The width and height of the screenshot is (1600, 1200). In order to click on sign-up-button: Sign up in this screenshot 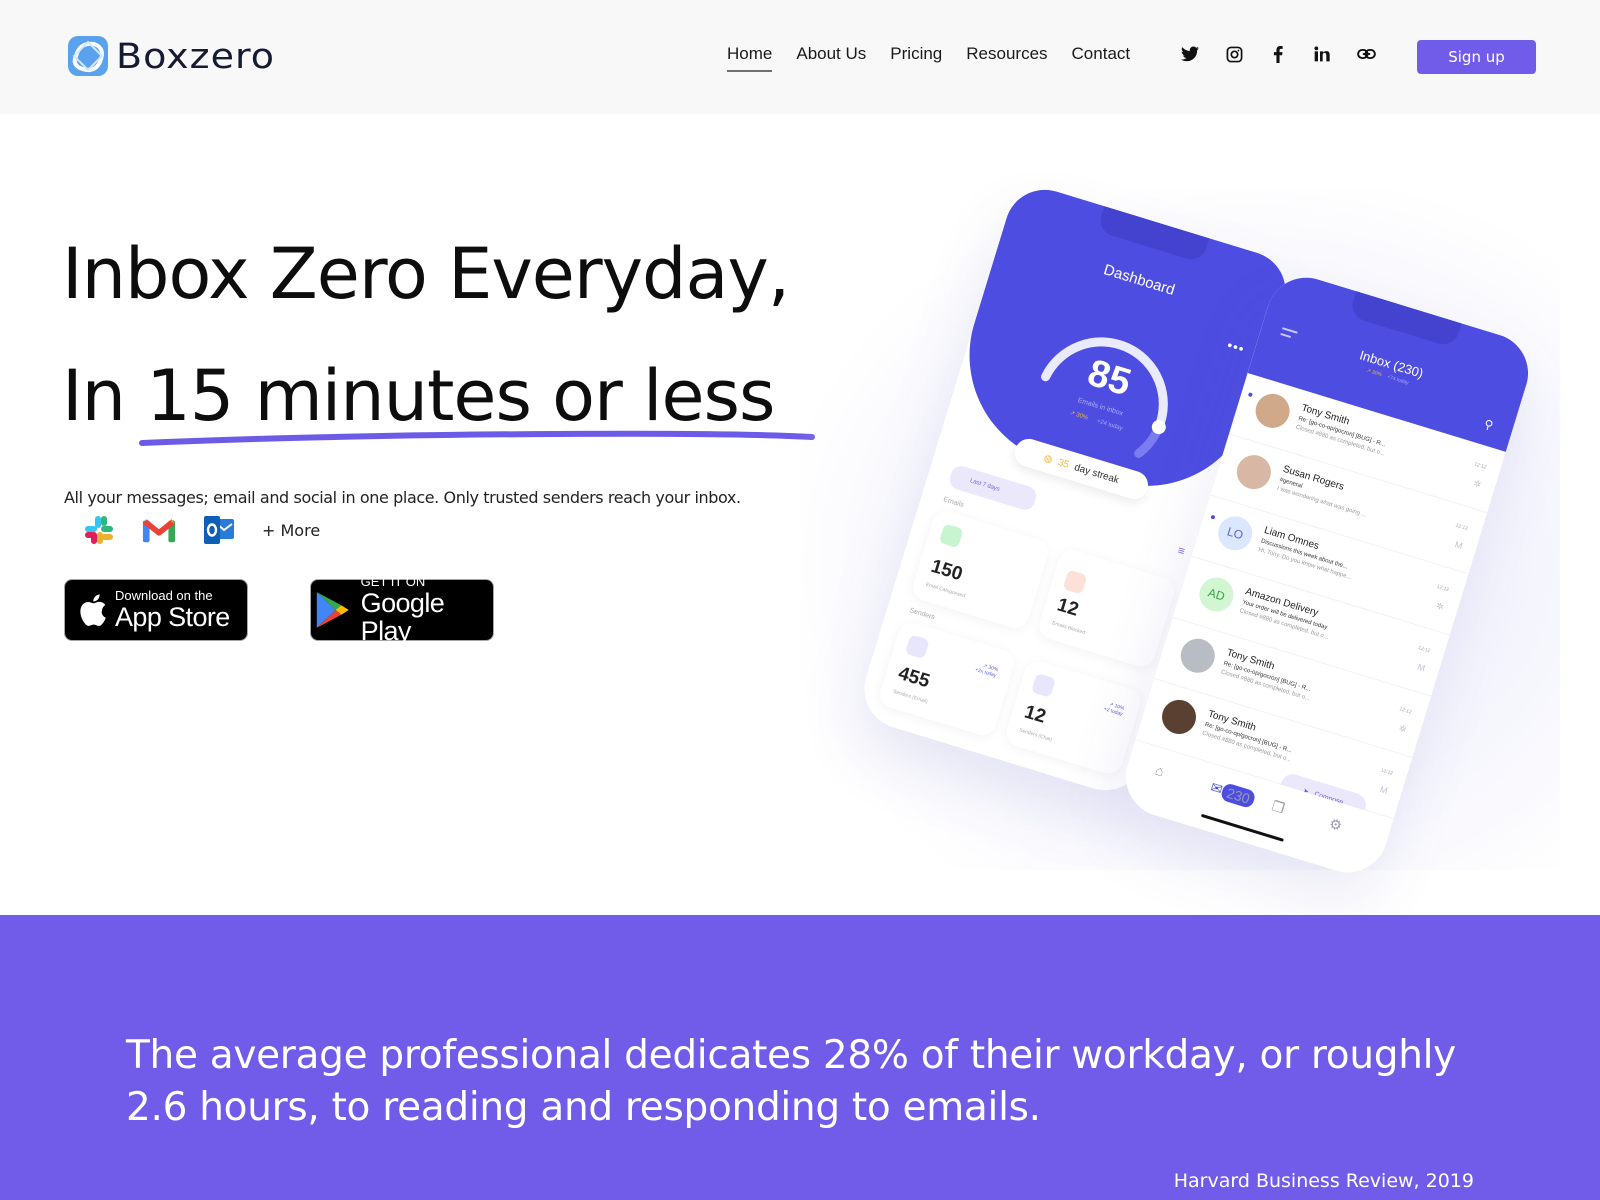, I will do `click(1476, 57)`.